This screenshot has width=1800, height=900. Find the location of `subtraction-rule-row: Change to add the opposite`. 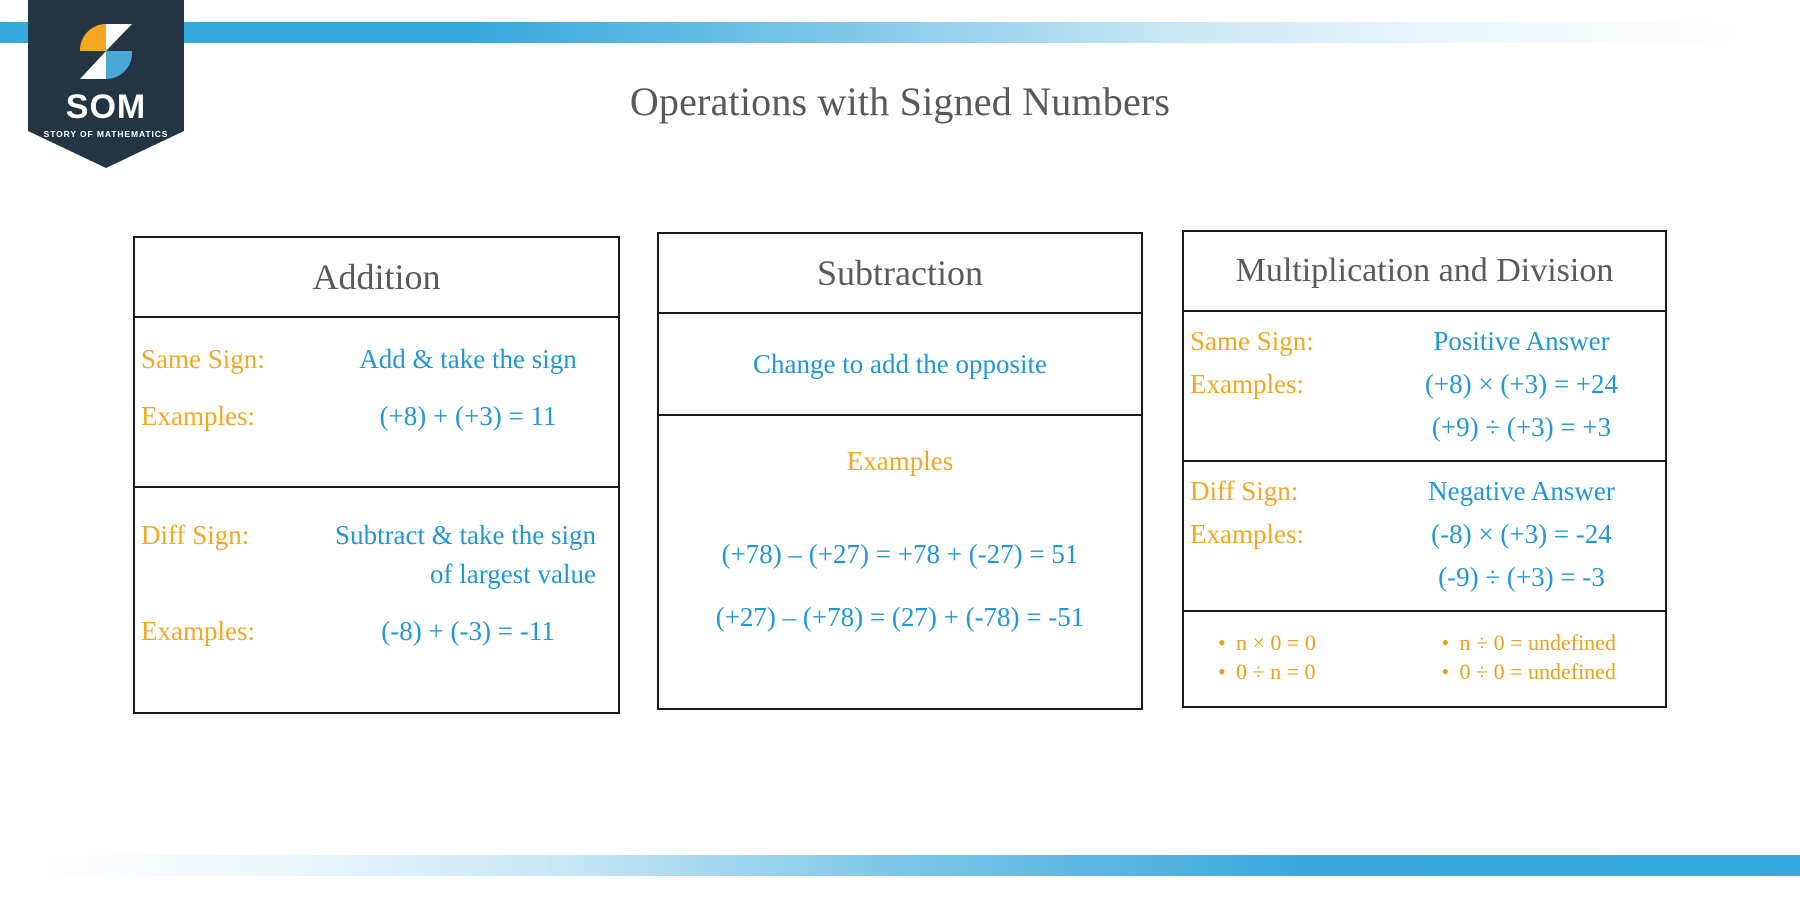

subtraction-rule-row: Change to add the opposite is located at coordinates (900, 365).